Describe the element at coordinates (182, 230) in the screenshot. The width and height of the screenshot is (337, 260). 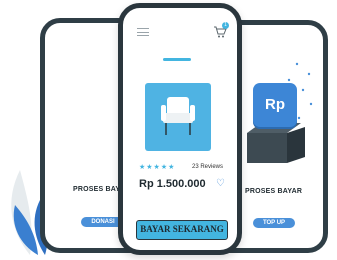
I see `pay-now-button: BAYAR SEKARANG` at that location.